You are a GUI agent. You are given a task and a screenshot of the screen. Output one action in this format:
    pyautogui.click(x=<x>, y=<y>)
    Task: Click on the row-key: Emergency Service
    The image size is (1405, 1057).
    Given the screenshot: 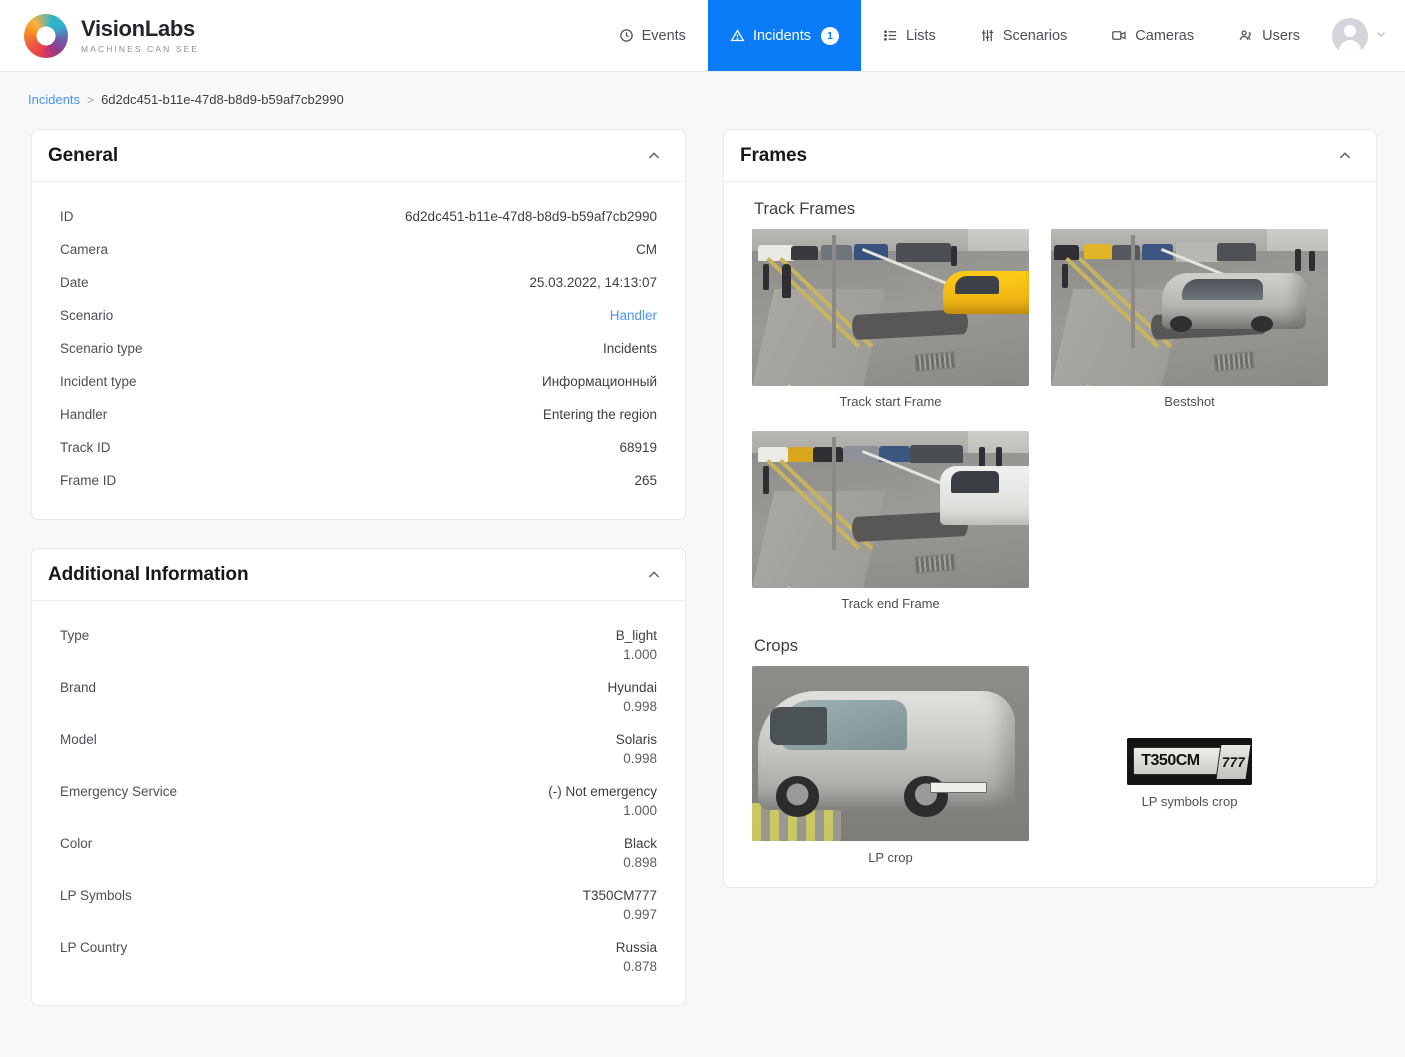 What is the action you would take?
    pyautogui.click(x=119, y=791)
    